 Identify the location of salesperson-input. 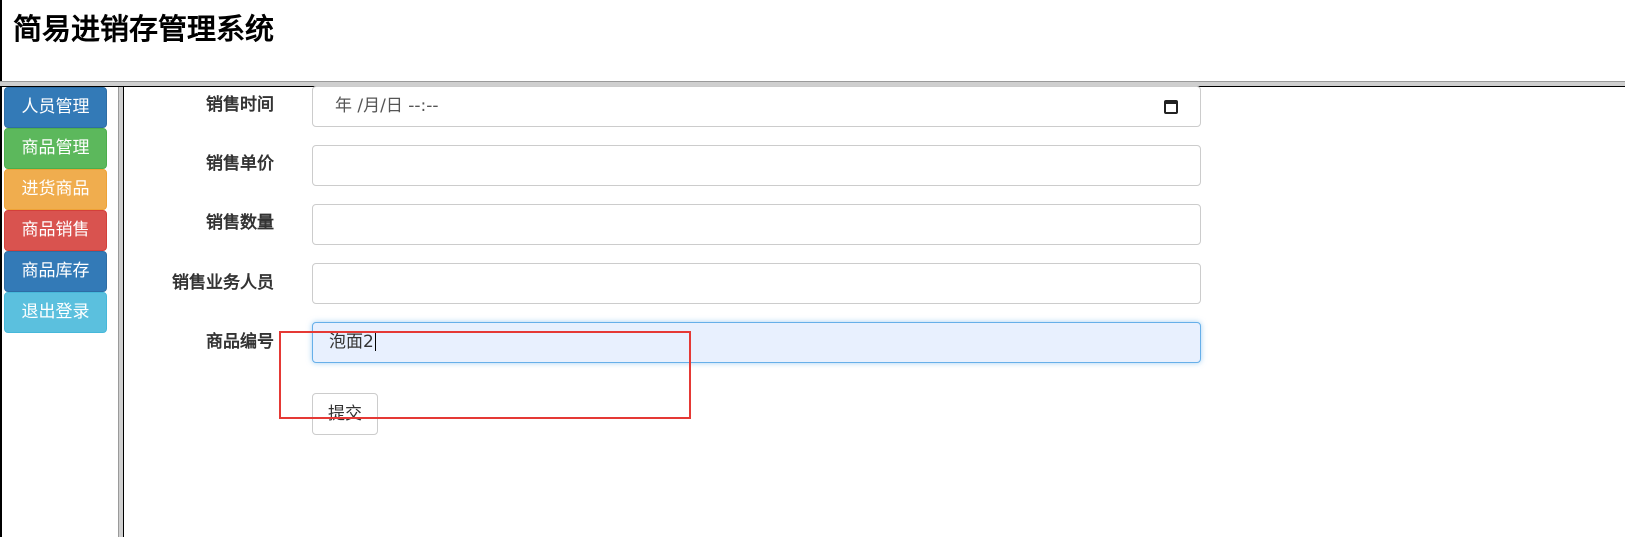
(756, 283).